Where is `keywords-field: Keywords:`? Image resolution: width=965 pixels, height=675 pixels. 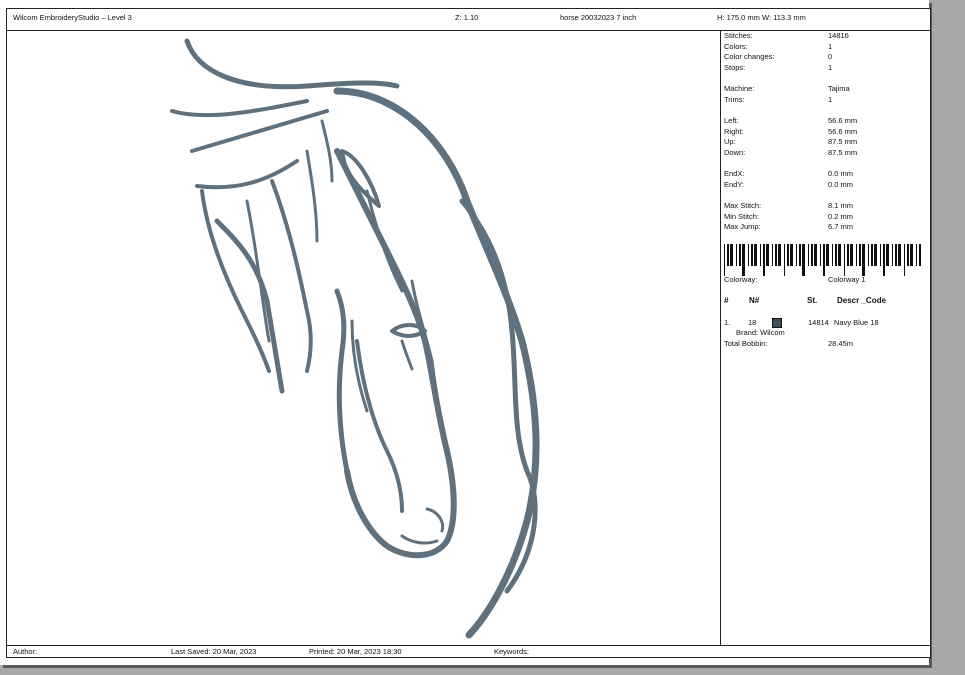 keywords-field: Keywords: is located at coordinates (512, 651).